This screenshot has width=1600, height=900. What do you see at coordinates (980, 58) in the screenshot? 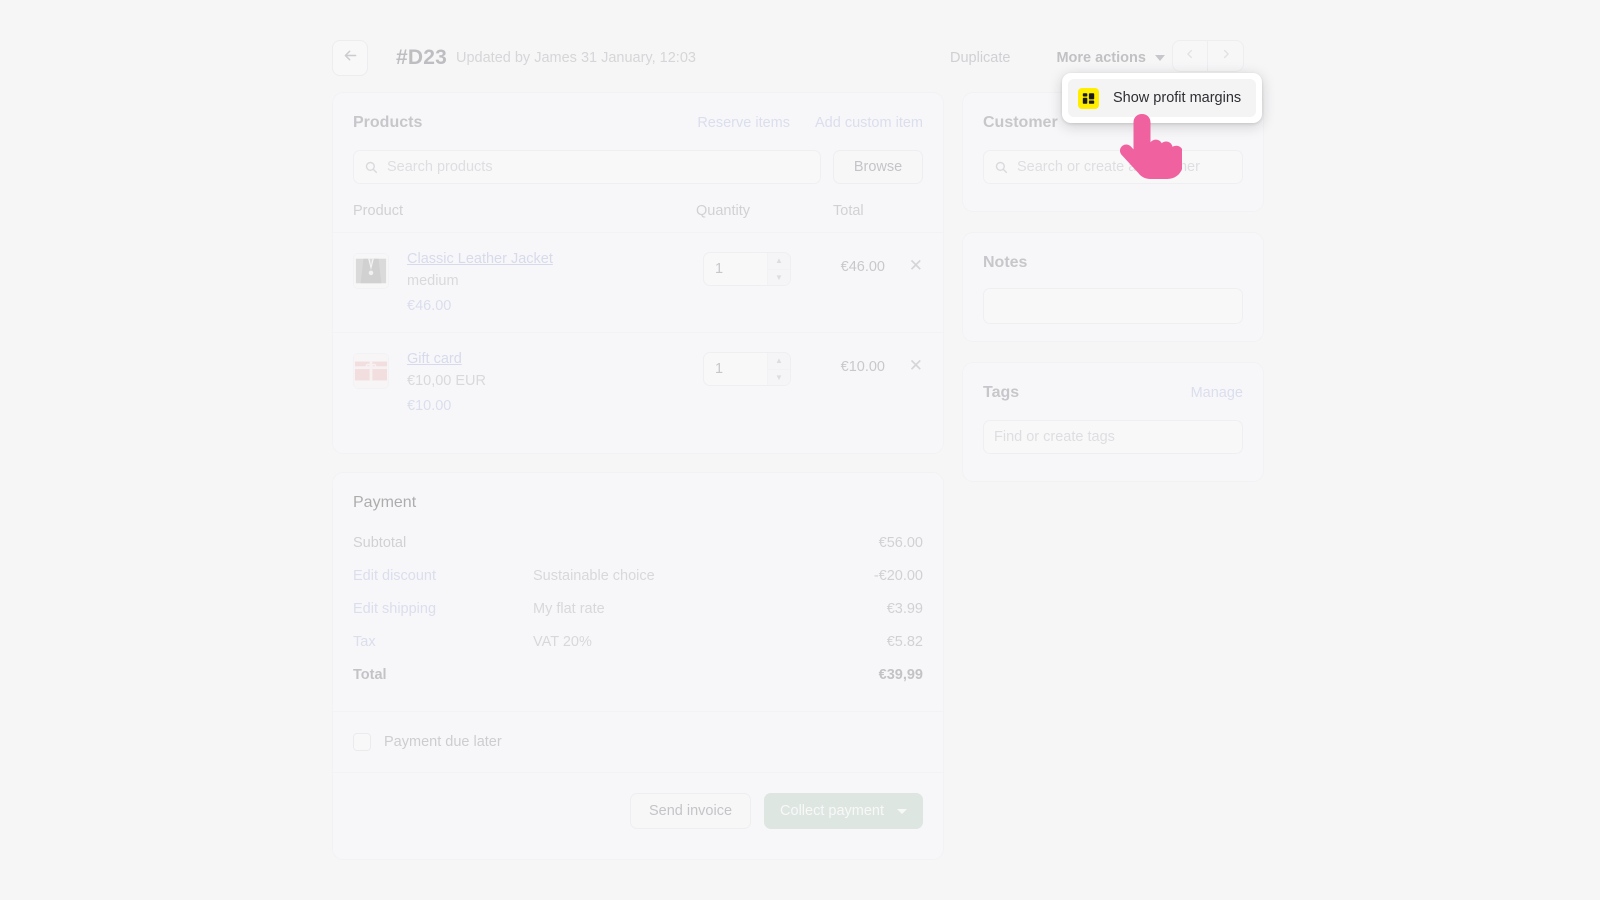
I see `duplicate-button: Duplicate` at bounding box center [980, 58].